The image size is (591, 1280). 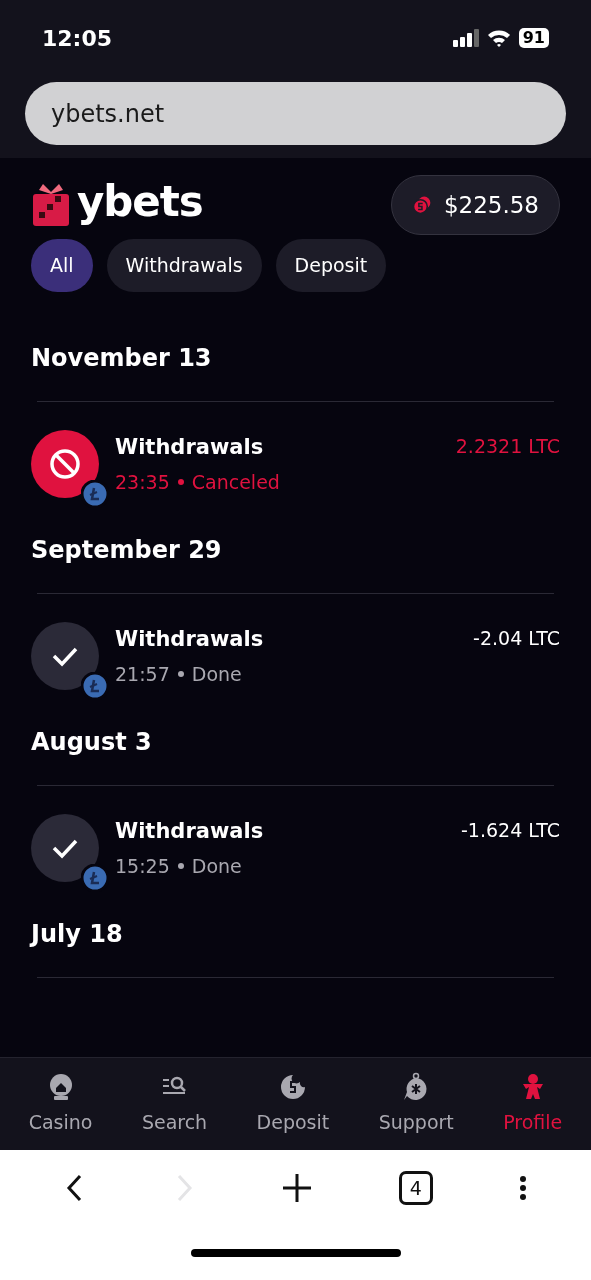 I want to click on prohibited-icon, so click(x=65, y=464).